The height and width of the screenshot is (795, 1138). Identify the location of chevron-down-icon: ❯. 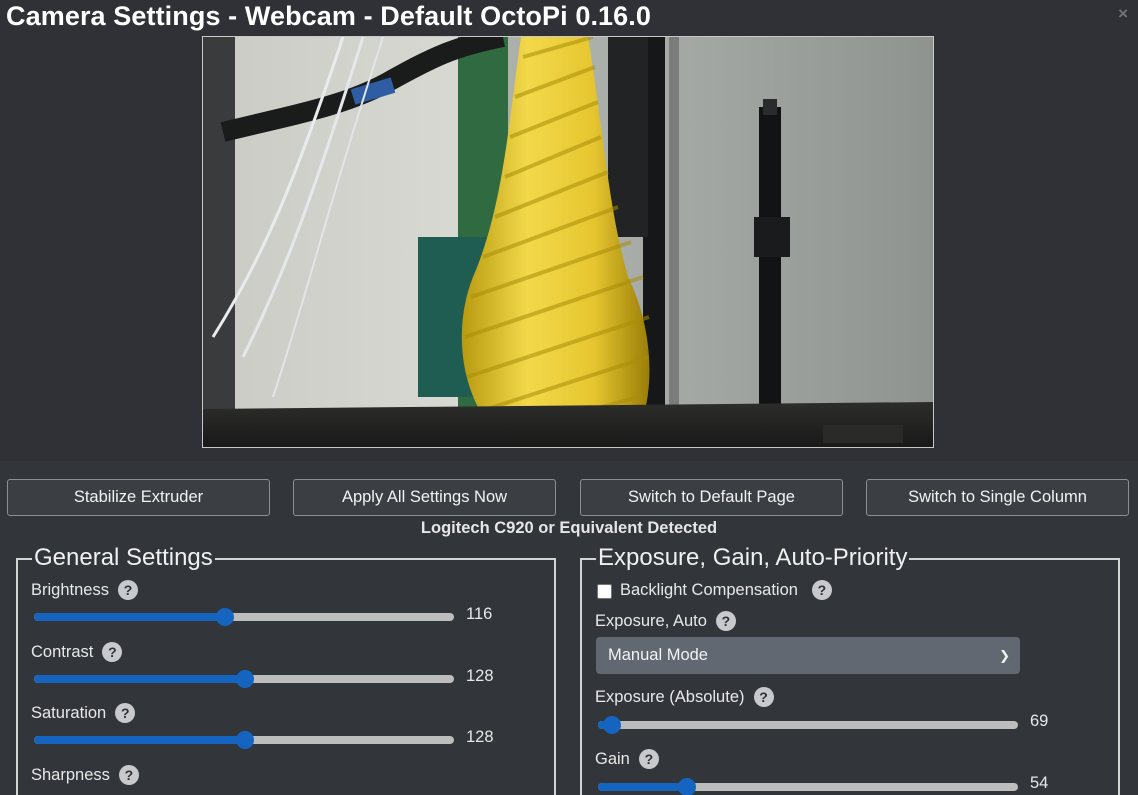
(1004, 655).